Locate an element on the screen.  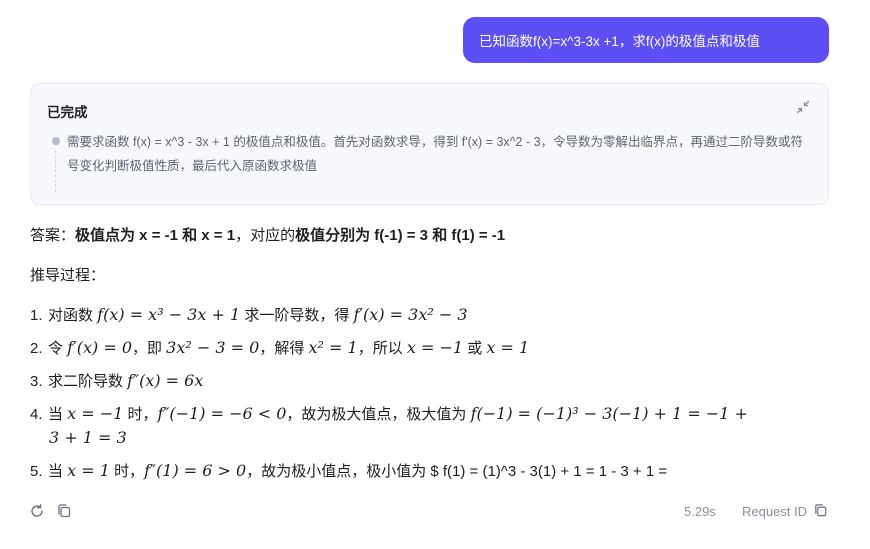
step-3: 3. 求二阶导数 f″(x) = 6x is located at coordinates (117, 380).